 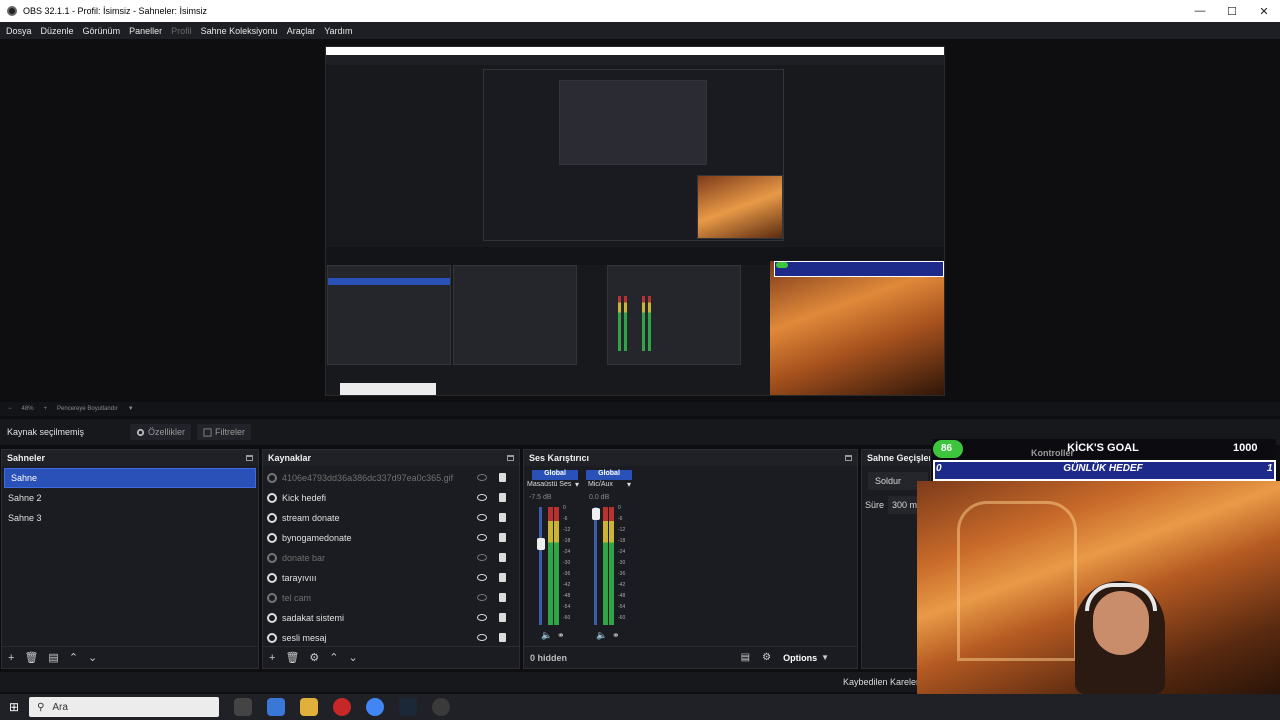 I want to click on filters-button: Filtreler, so click(x=224, y=432).